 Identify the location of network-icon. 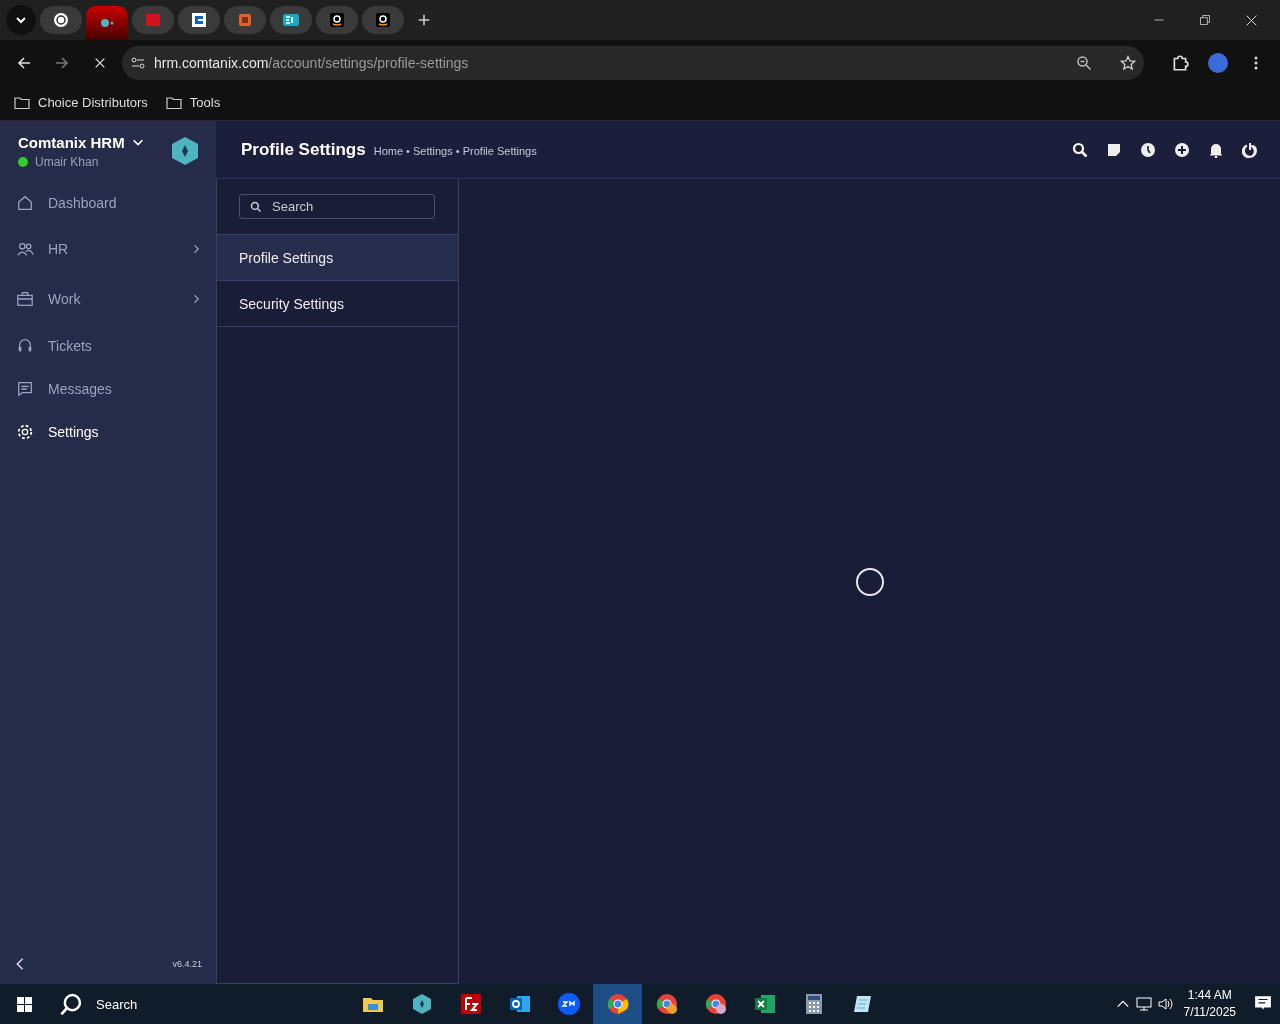
(1143, 1004).